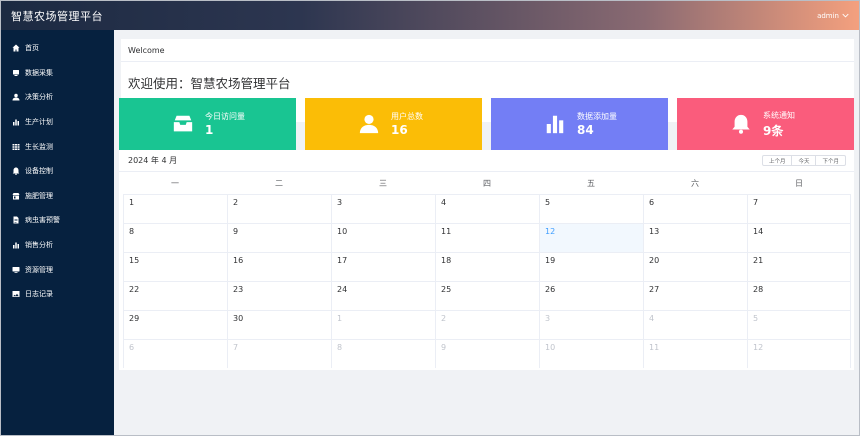  Describe the element at coordinates (828, 15) in the screenshot. I see `user-name: admin` at that location.